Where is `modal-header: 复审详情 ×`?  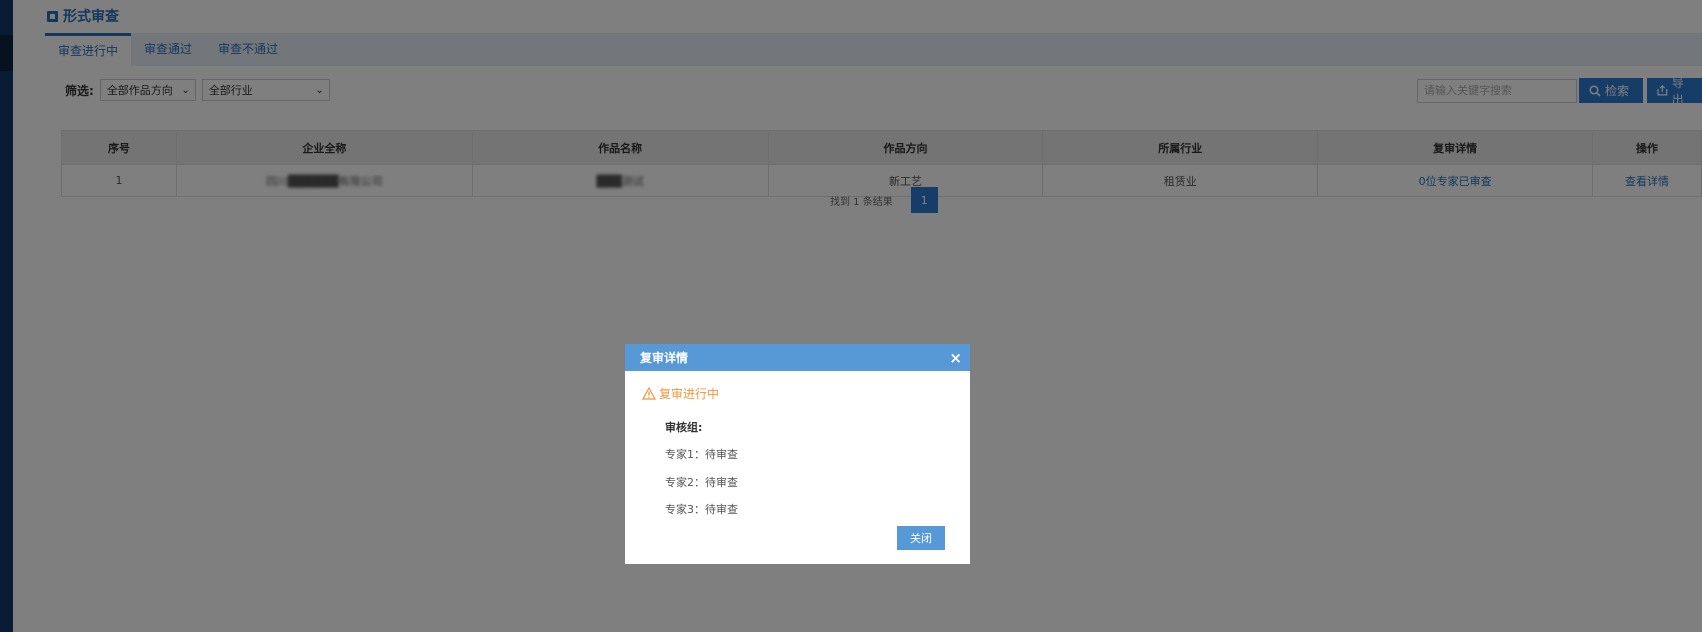 modal-header: 复审详情 × is located at coordinates (797, 357).